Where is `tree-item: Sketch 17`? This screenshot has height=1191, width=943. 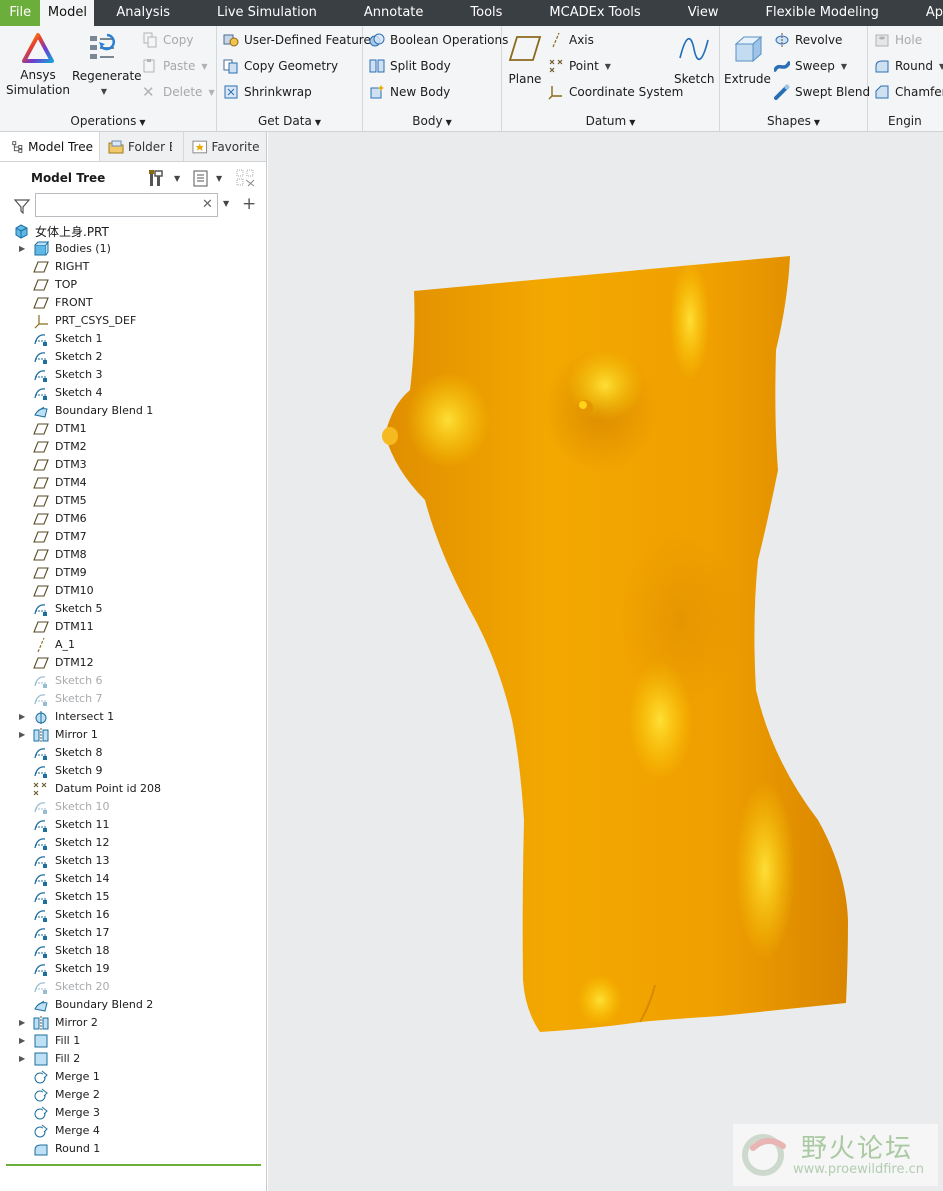 tree-item: Sketch 17 is located at coordinates (133, 933).